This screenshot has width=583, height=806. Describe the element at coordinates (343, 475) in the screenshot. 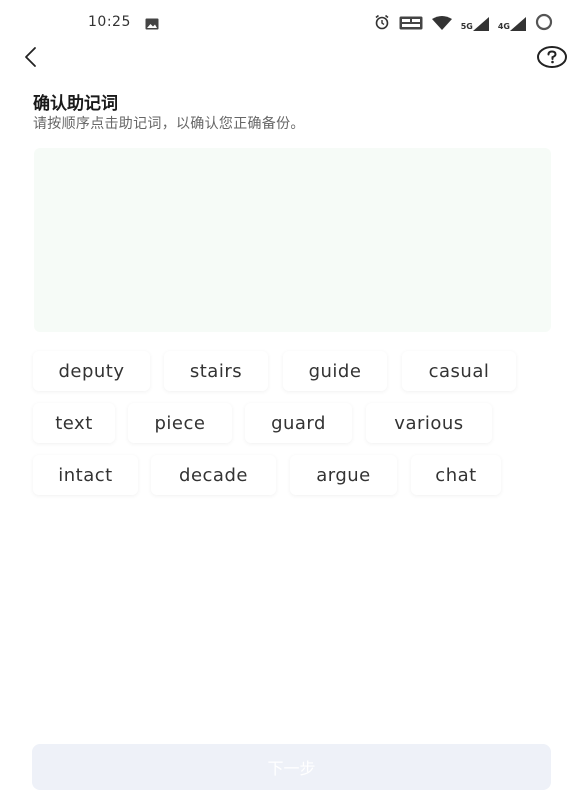

I see `word-chip: argue` at that location.